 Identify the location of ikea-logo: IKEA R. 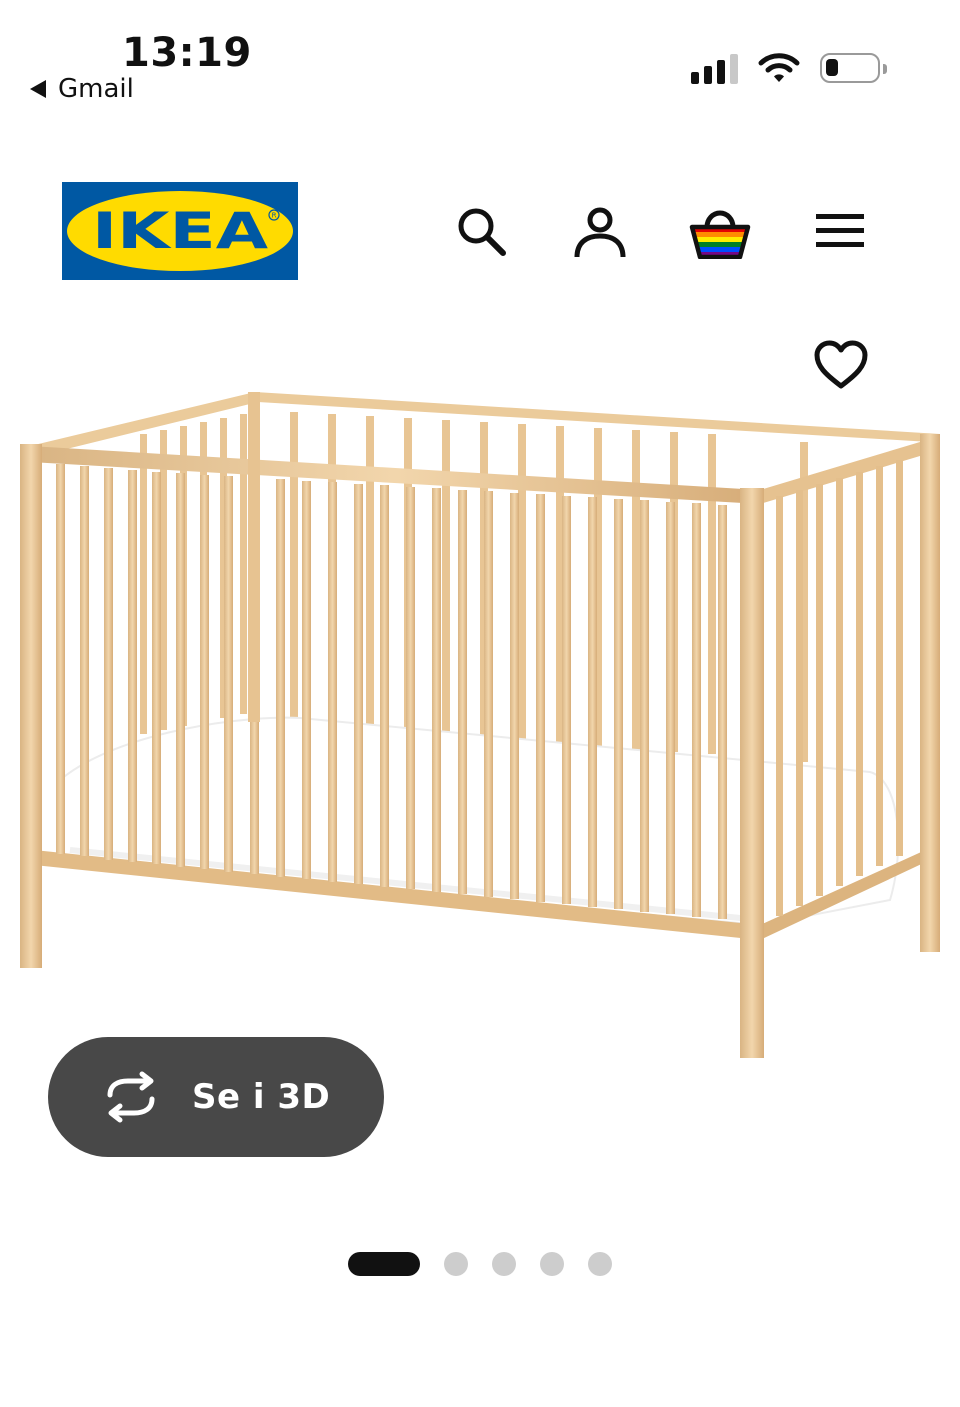
(180, 231).